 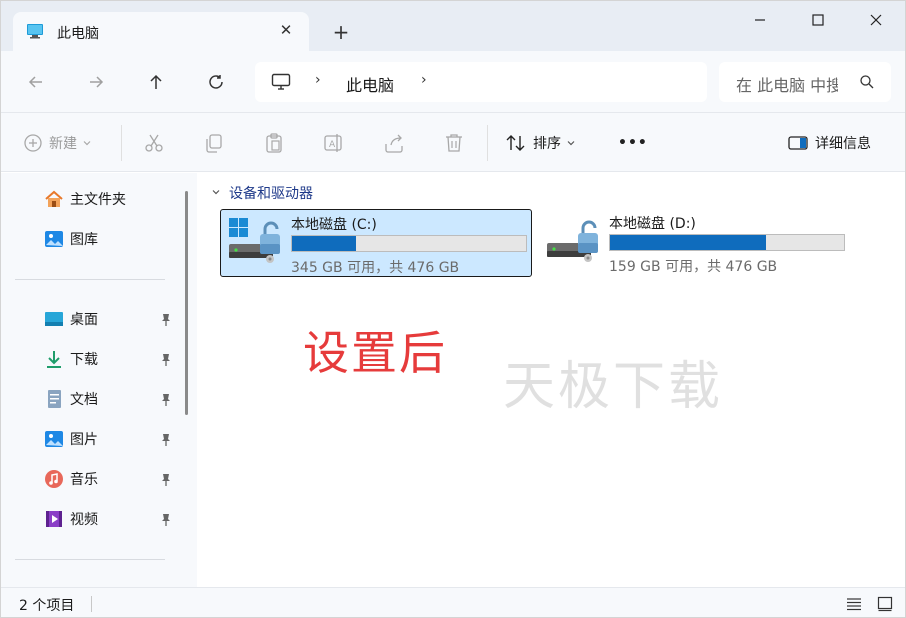 I want to click on sidebar-item-home: 主文件夹, so click(x=110, y=199).